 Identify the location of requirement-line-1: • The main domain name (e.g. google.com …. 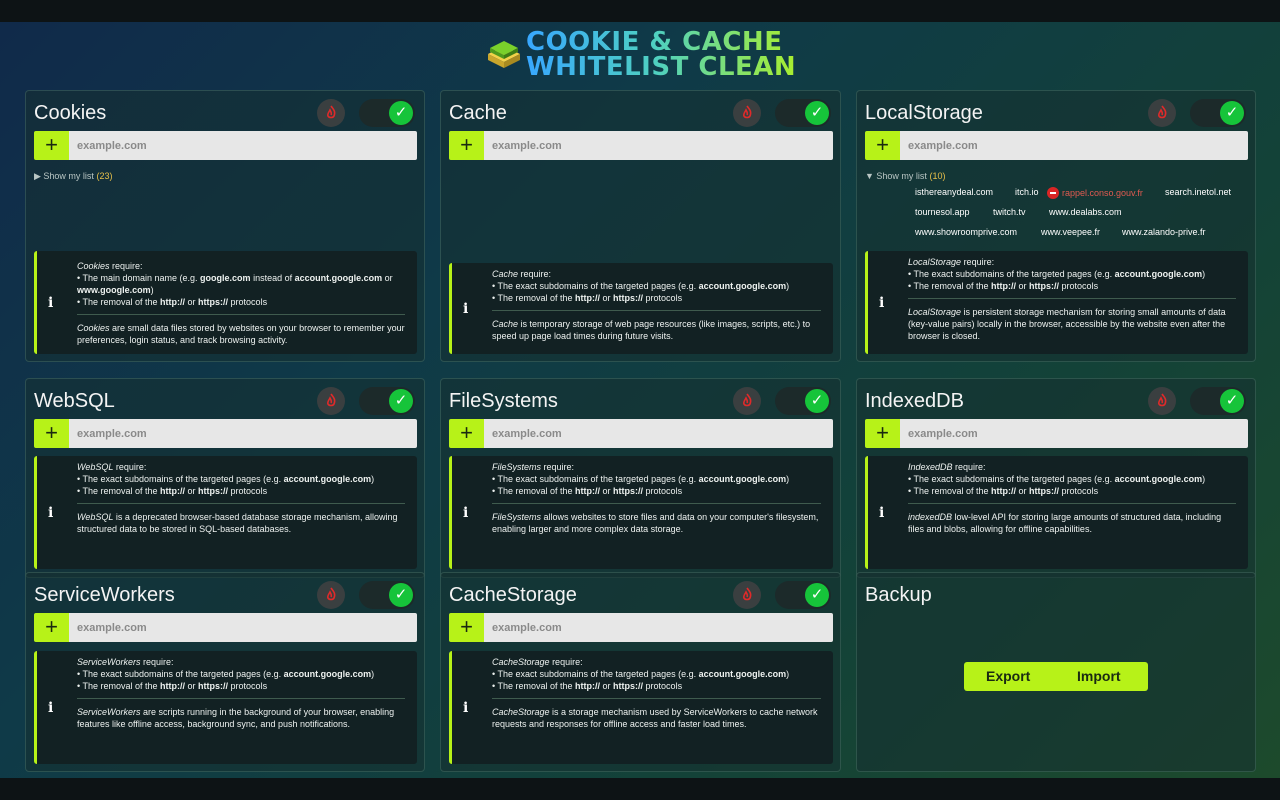
(241, 284).